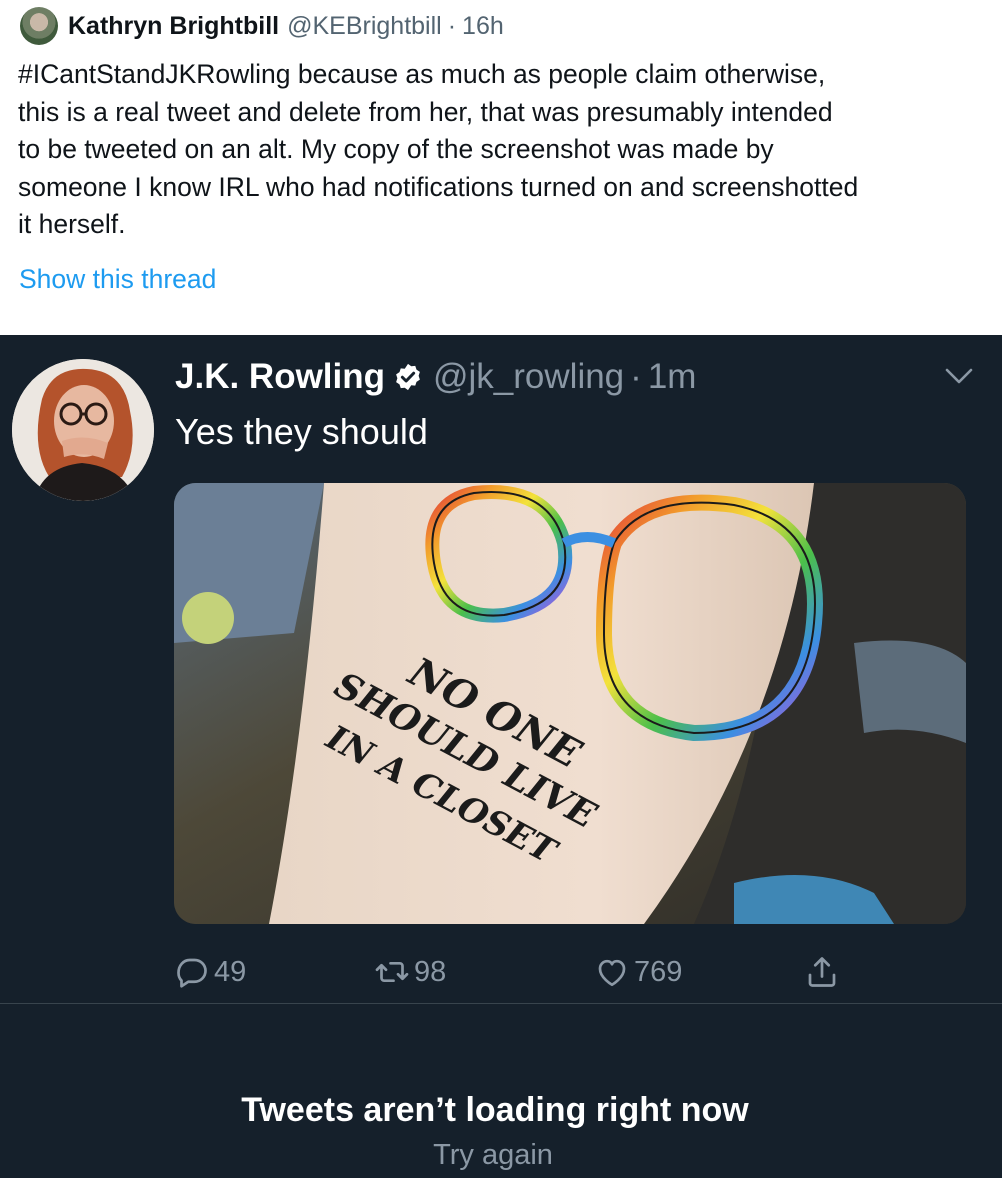 This screenshot has width=1002, height=1178. I want to click on divider, so click(501, 1003).